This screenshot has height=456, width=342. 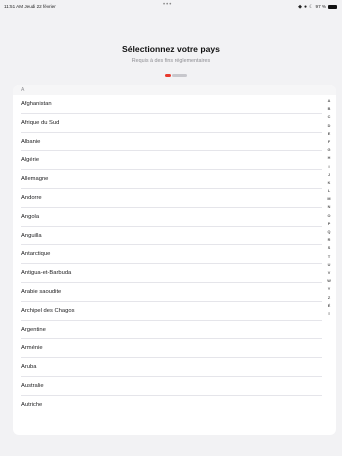 I want to click on country-row: Anguilla, so click(x=171, y=236).